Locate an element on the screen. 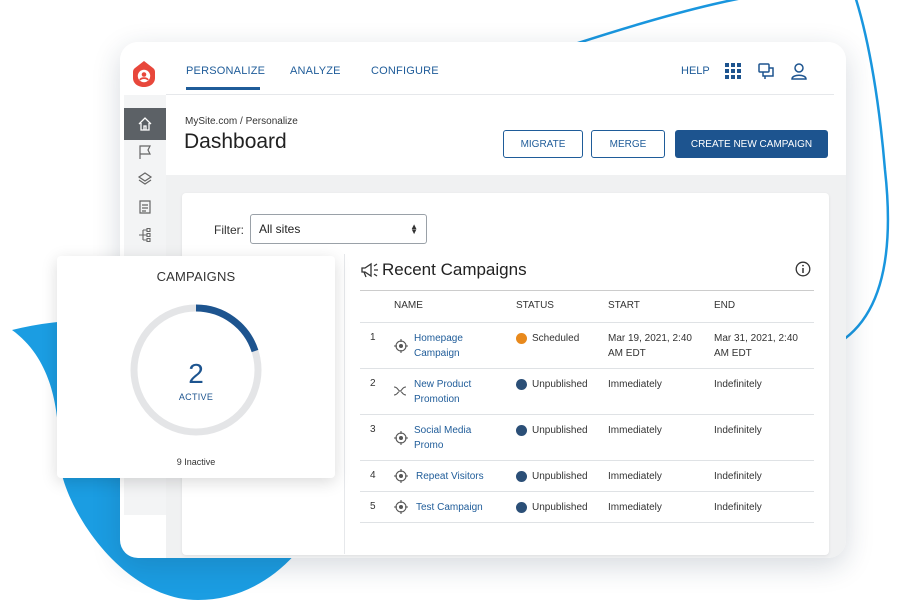 This screenshot has height=600, width=900. active-tab-indicator is located at coordinates (223, 88).